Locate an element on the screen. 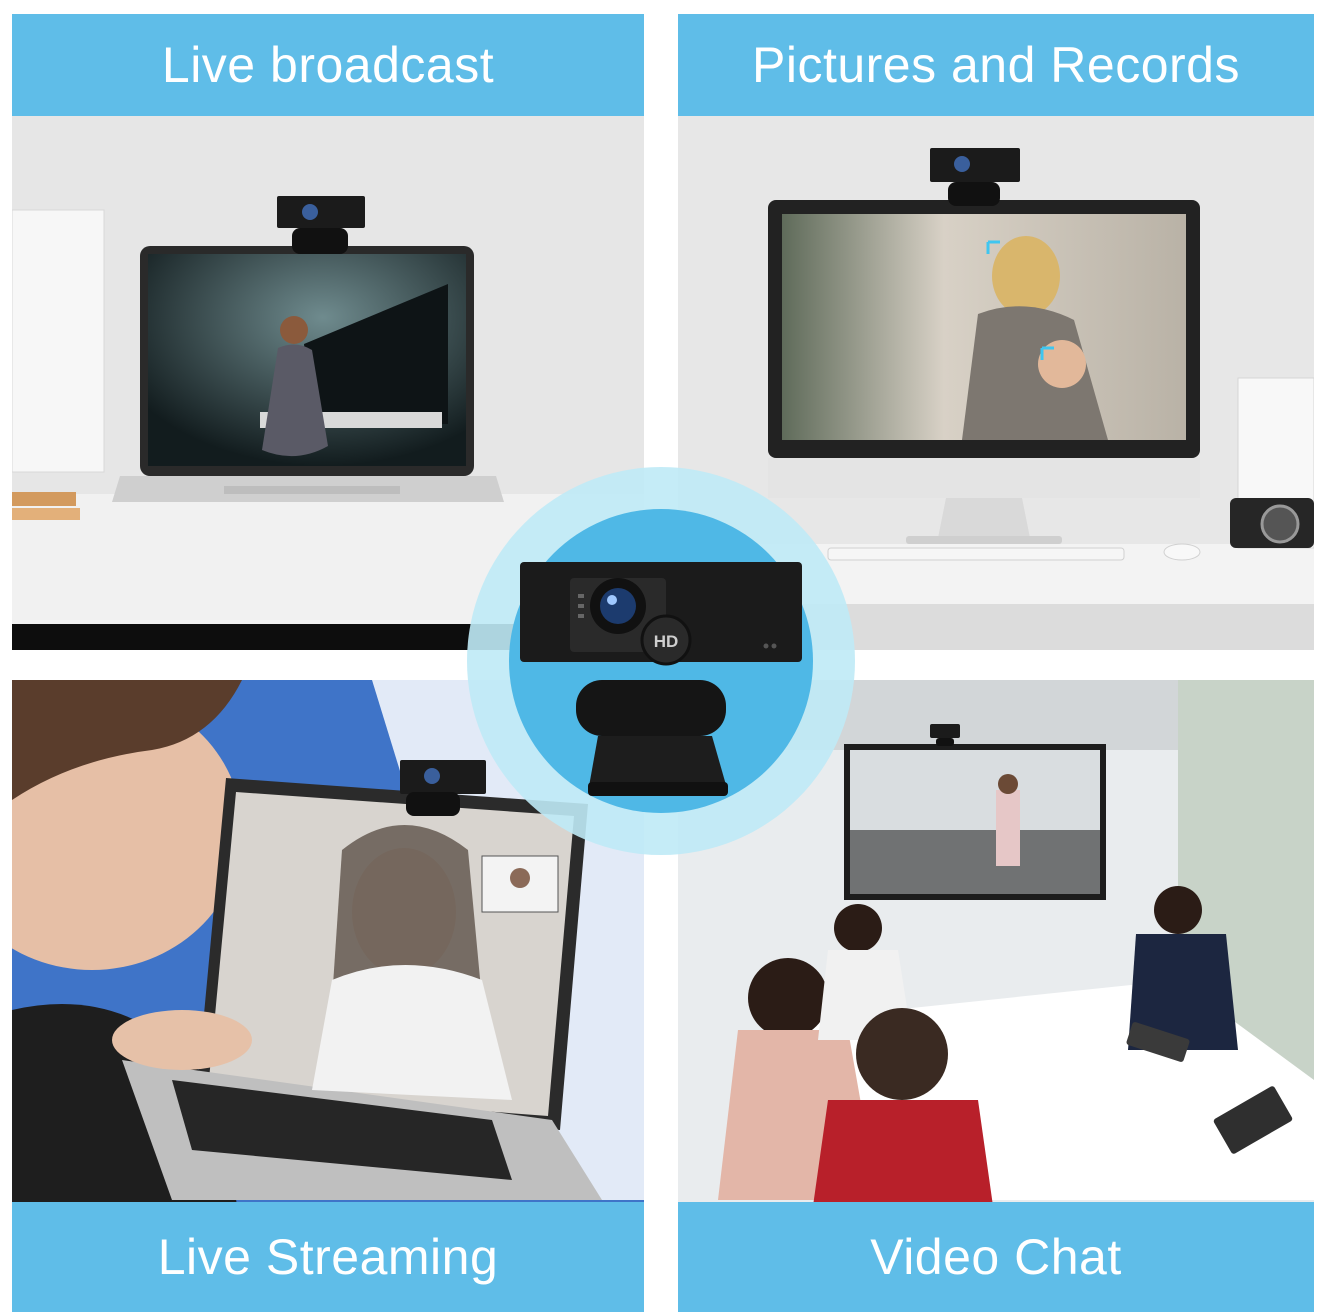 This screenshot has height=1315, width=1324. panel-title-banner: Live Streaming is located at coordinates (328, 1257).